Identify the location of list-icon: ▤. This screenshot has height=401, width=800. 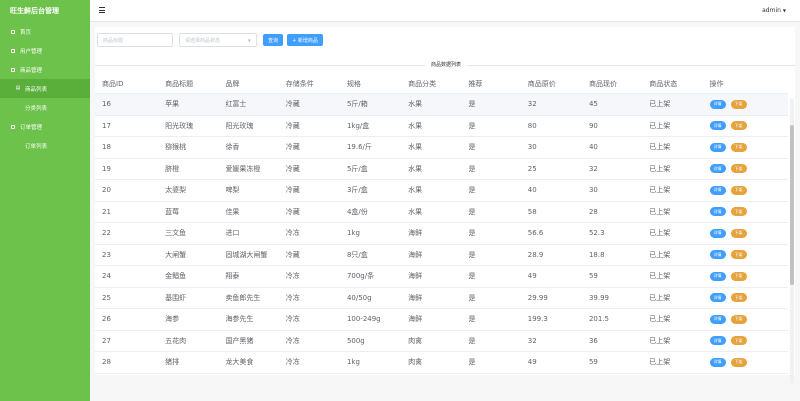
(18, 88).